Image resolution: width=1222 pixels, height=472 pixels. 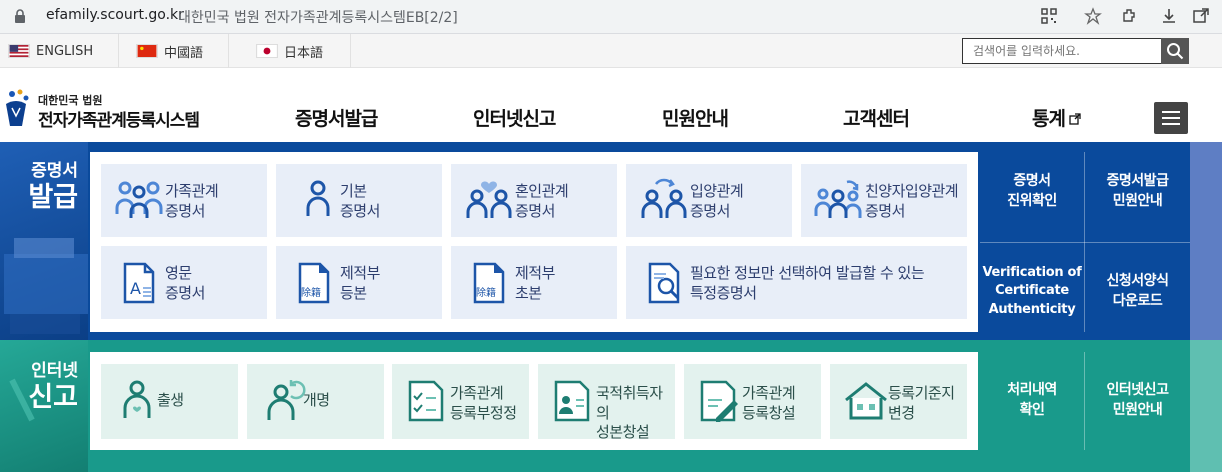 I want to click on id-card-icon, so click(x=572, y=401).